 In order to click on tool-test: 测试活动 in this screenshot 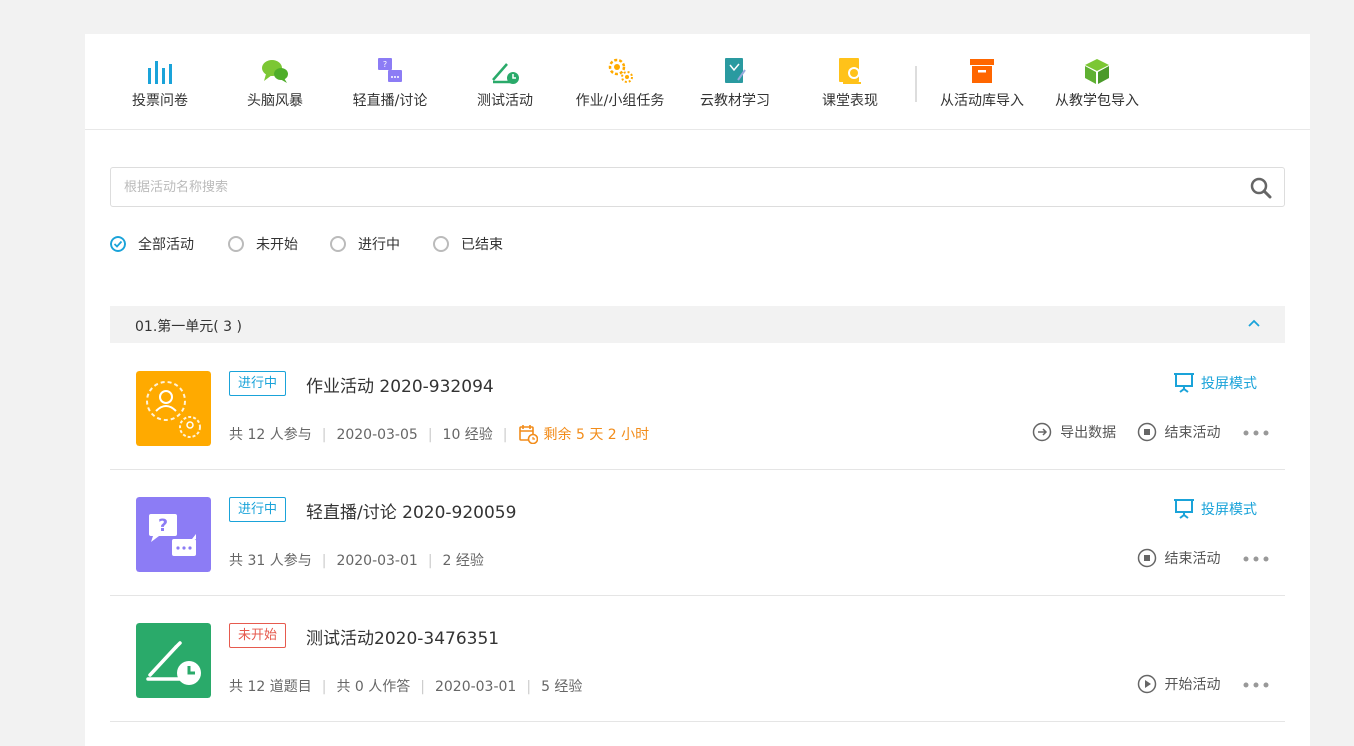, I will do `click(505, 83)`.